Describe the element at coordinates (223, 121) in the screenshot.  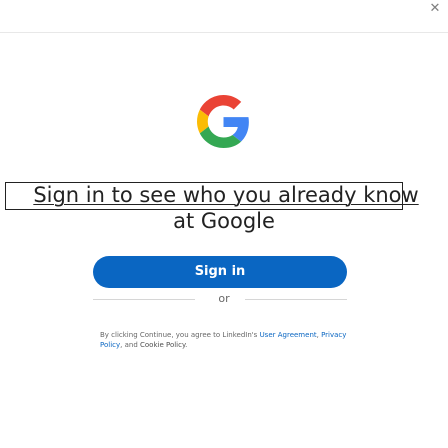
I see `google-logo-icon` at that location.